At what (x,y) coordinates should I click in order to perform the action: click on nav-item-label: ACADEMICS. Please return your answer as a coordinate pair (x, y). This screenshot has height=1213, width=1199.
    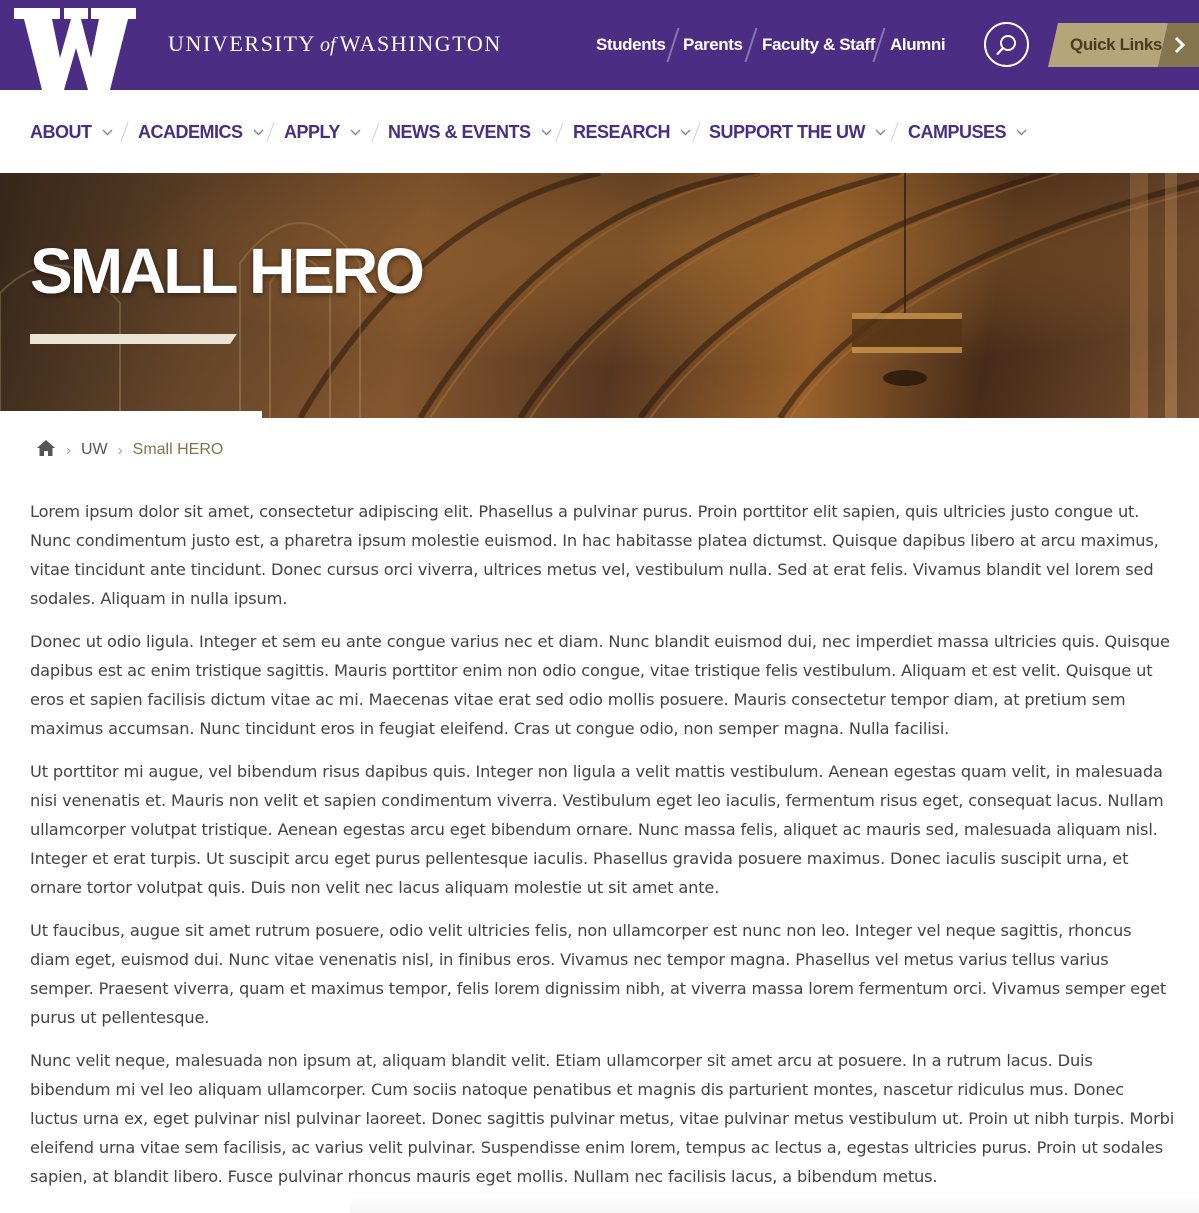
    Looking at the image, I should click on (190, 131).